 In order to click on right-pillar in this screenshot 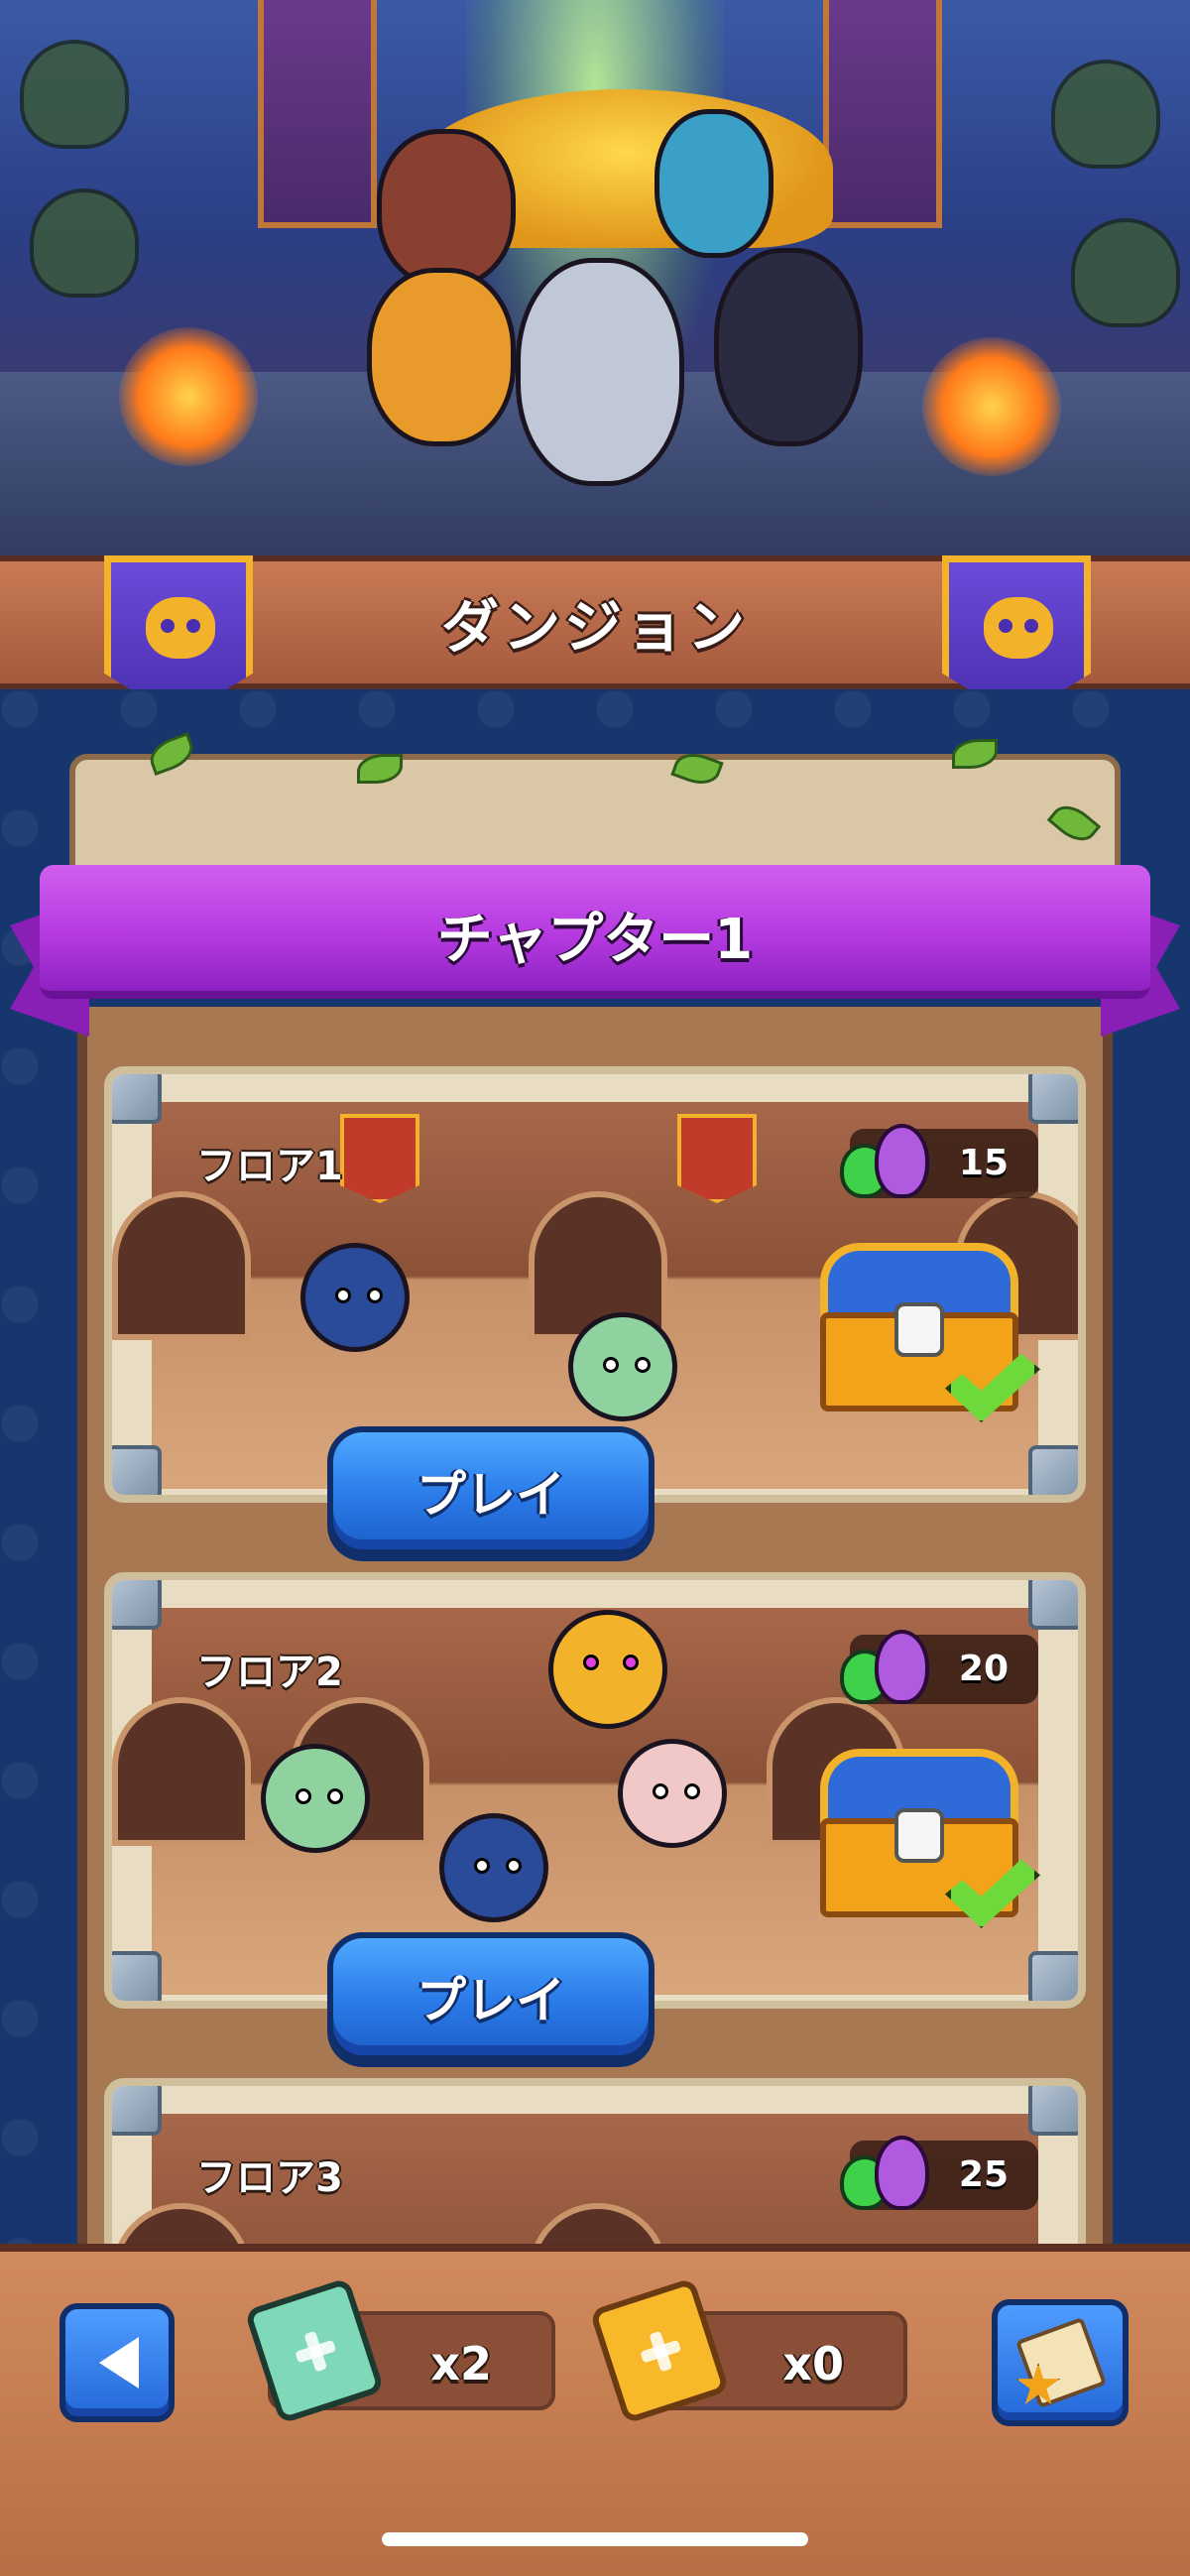, I will do `click(882, 114)`.